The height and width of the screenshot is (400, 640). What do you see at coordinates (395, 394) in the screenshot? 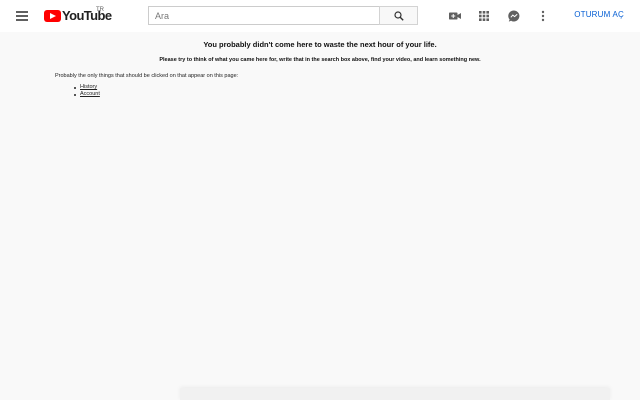
I see `bottom-panel` at bounding box center [395, 394].